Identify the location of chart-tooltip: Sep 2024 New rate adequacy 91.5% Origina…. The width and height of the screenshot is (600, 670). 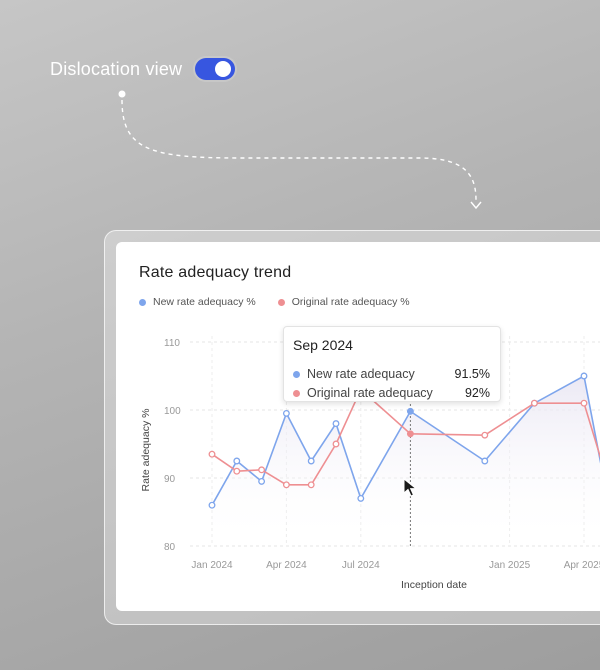
(392, 364).